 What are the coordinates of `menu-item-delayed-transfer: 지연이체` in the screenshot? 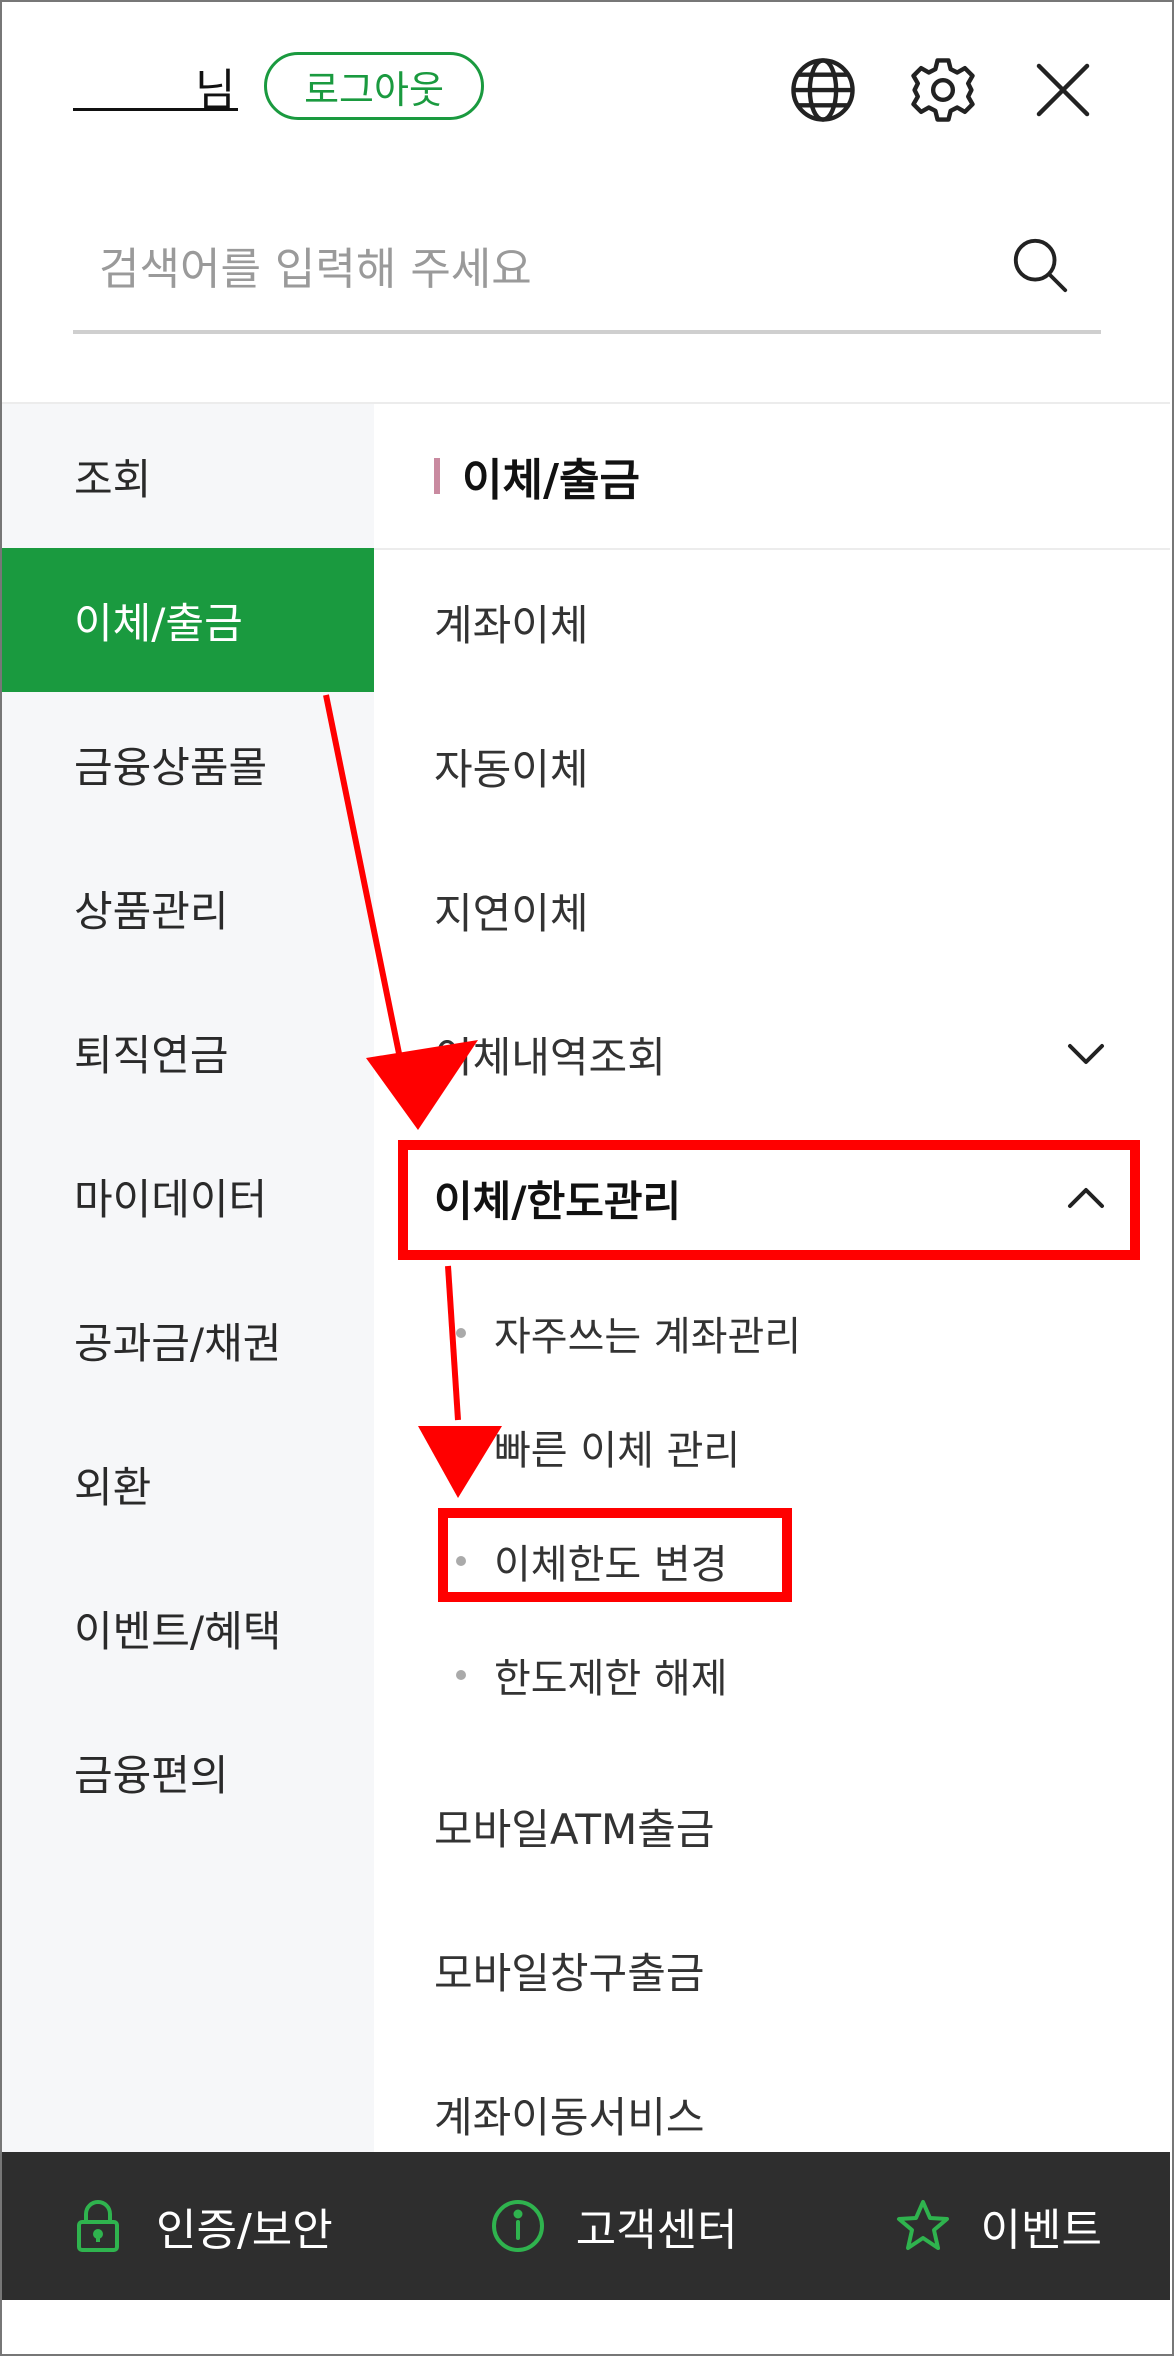 It's located at (772, 910).